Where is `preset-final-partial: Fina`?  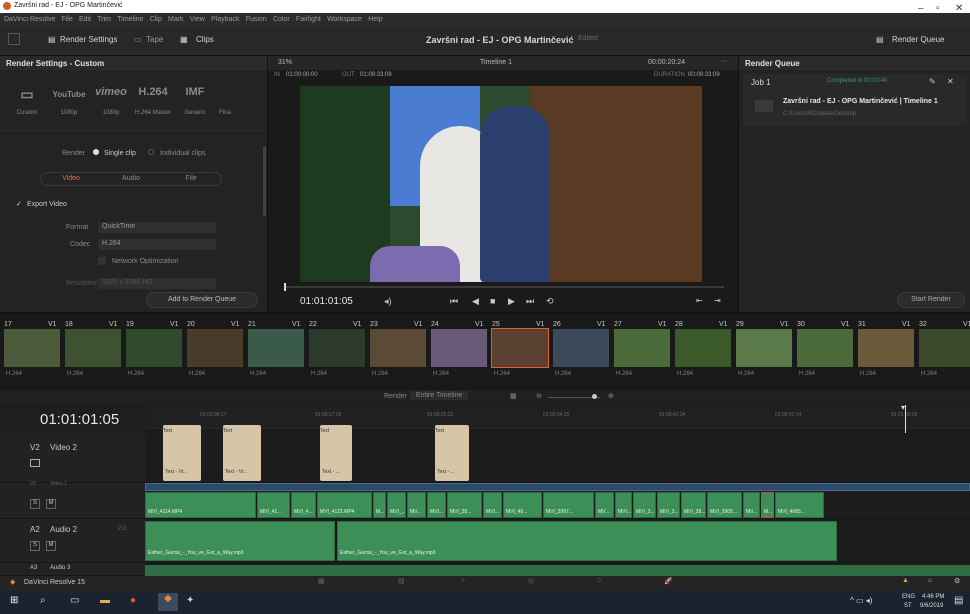
preset-final-partial: Fina is located at coordinates (225, 101).